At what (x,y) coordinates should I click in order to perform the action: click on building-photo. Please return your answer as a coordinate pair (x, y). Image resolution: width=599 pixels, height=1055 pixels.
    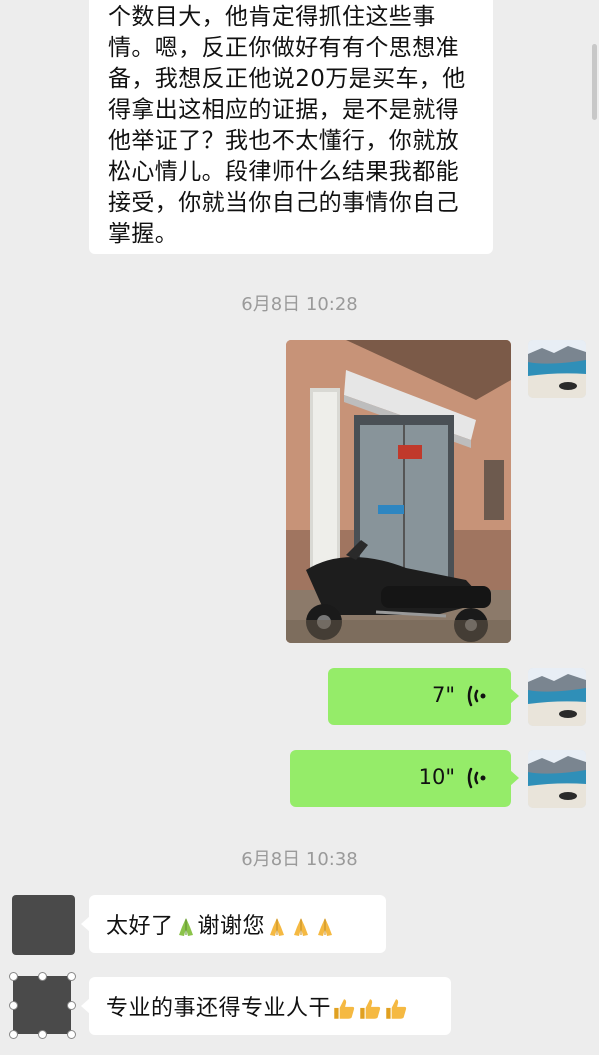
    Looking at the image, I should click on (398, 491).